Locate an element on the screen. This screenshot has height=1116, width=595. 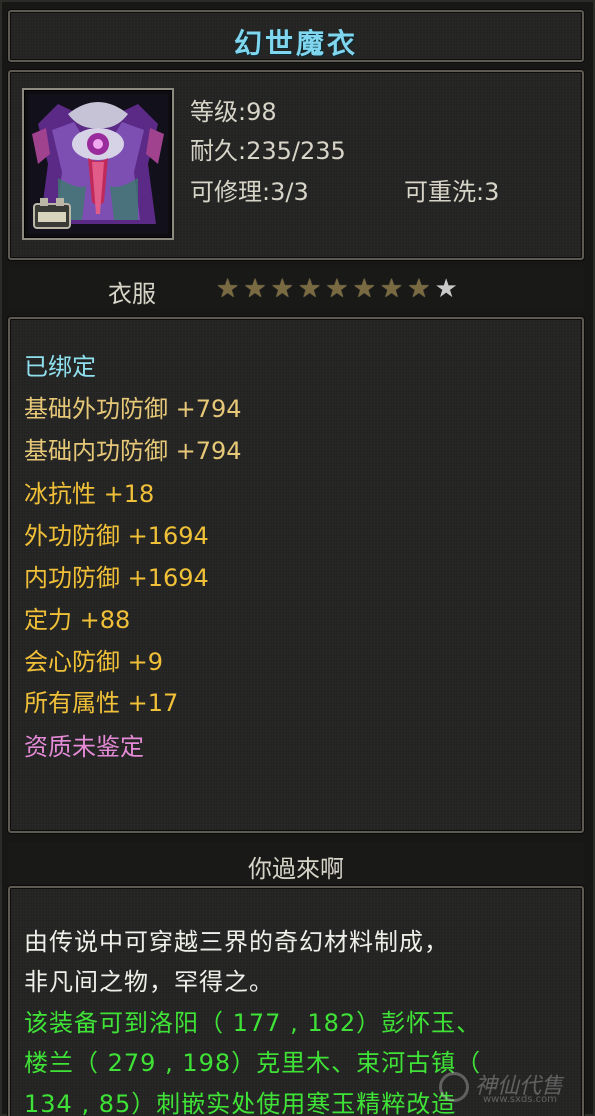
watermark-logo-icon is located at coordinates (454, 1087).